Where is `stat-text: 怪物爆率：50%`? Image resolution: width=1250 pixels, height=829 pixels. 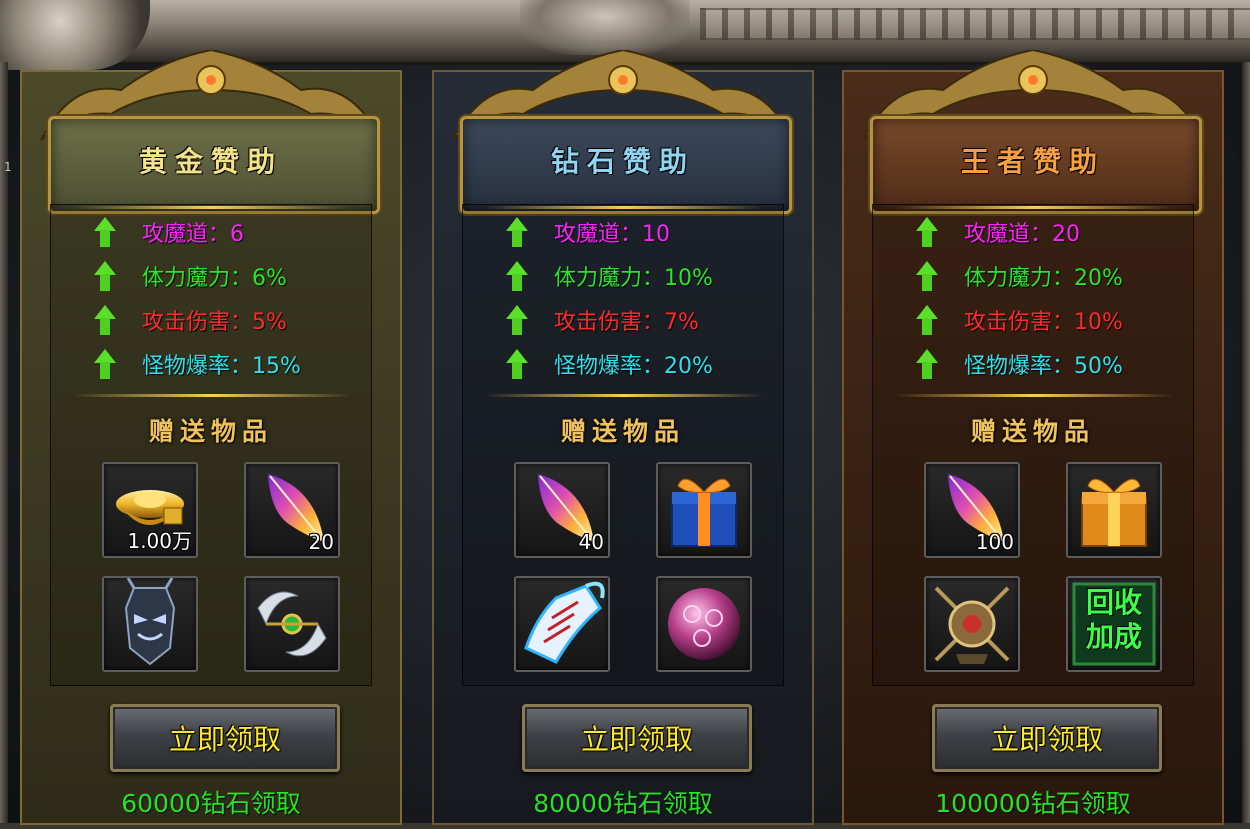 stat-text: 怪物爆率：50% is located at coordinates (1043, 366).